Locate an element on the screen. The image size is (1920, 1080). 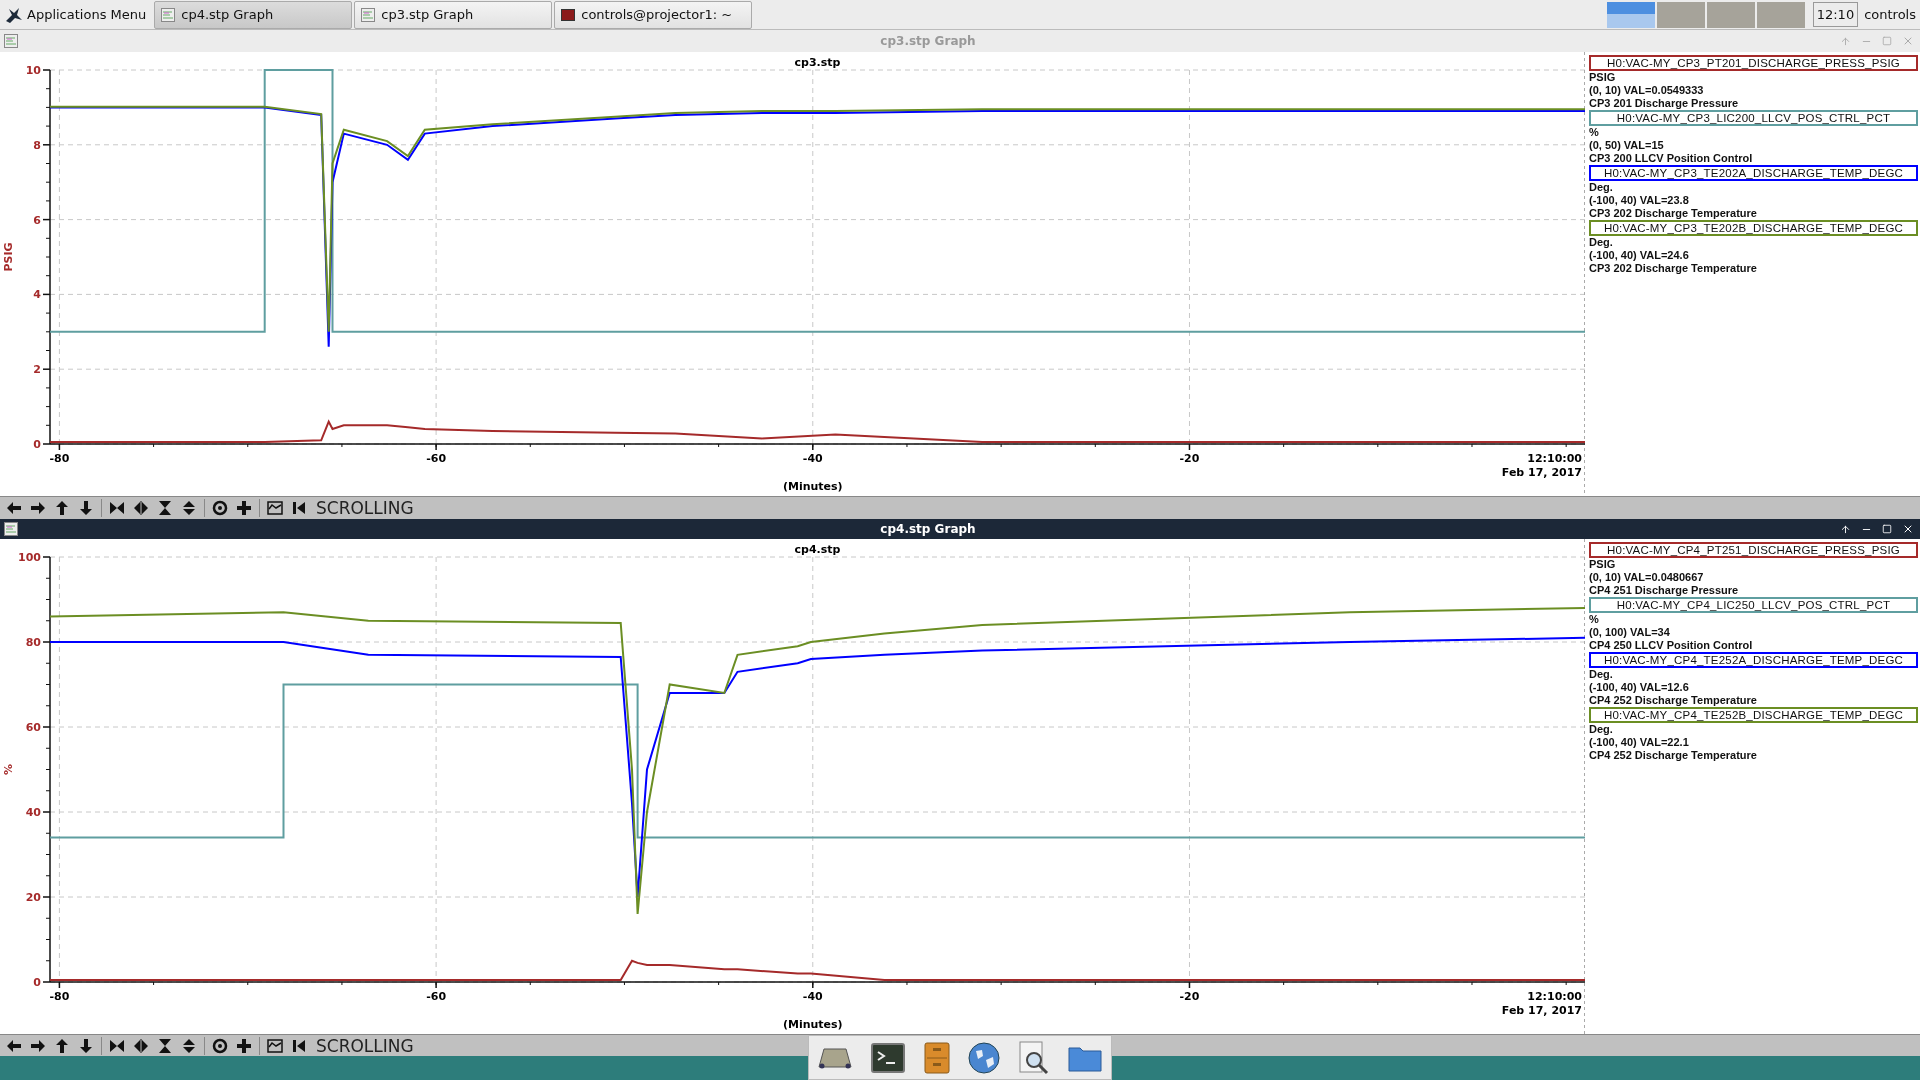
window-title: cp4.stp Graph is located at coordinates (928, 529).